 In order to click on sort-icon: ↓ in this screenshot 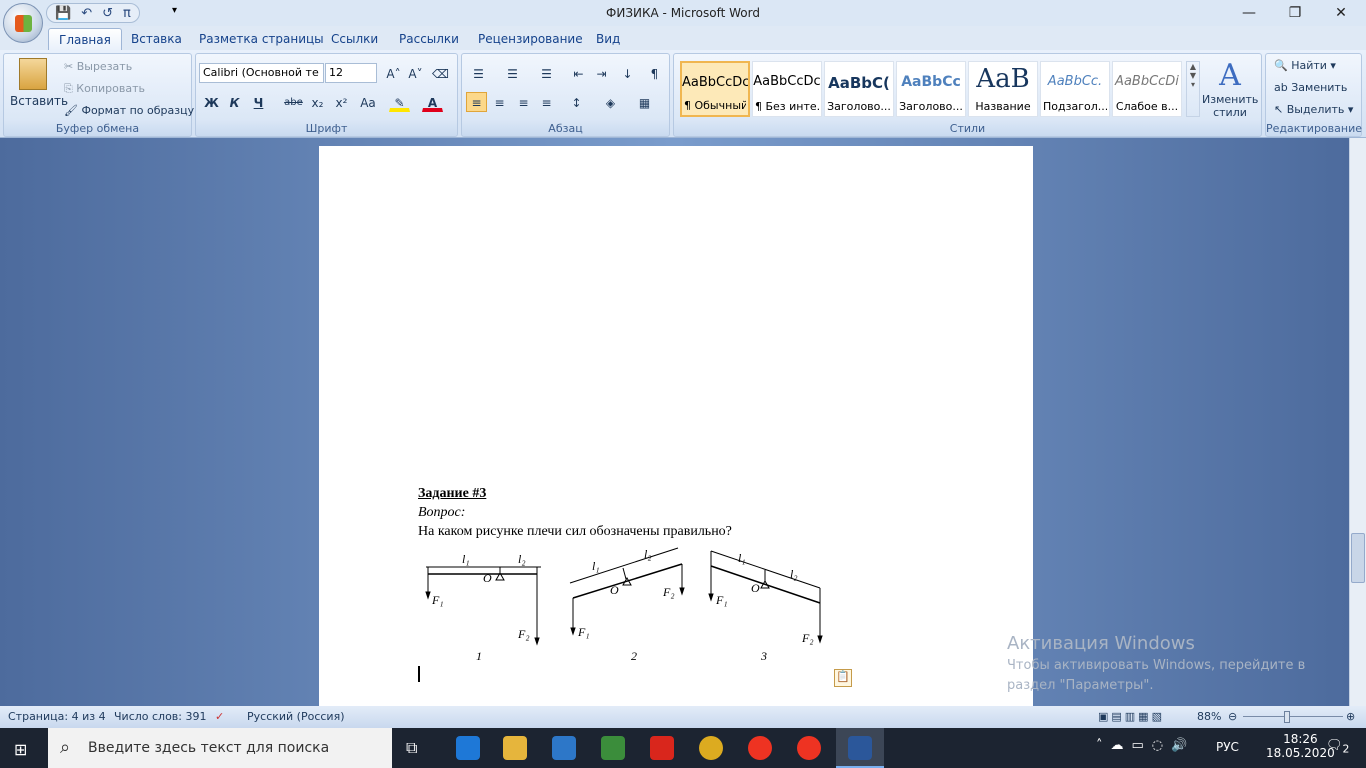, I will do `click(627, 73)`.